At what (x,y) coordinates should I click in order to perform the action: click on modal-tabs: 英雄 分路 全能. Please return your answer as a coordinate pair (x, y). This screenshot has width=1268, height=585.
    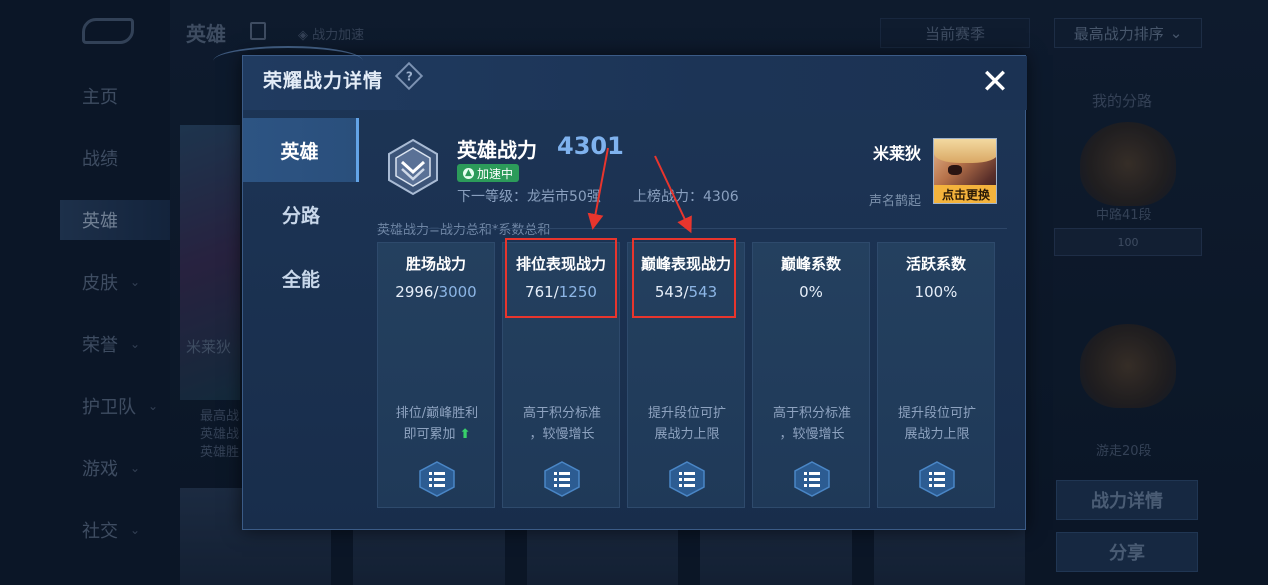
    Looking at the image, I should click on (301, 214).